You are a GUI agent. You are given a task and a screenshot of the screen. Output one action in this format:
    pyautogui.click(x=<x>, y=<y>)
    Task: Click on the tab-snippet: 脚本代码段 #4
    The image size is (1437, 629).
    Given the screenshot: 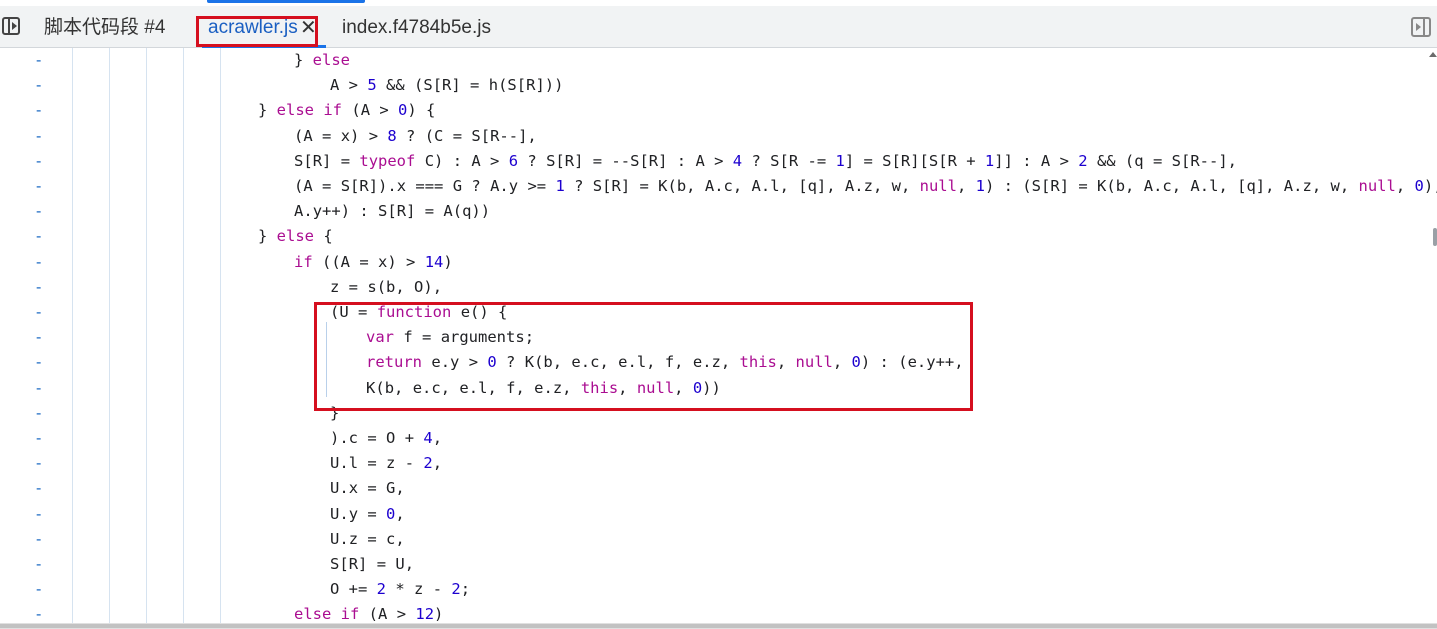 What is the action you would take?
    pyautogui.click(x=104, y=28)
    